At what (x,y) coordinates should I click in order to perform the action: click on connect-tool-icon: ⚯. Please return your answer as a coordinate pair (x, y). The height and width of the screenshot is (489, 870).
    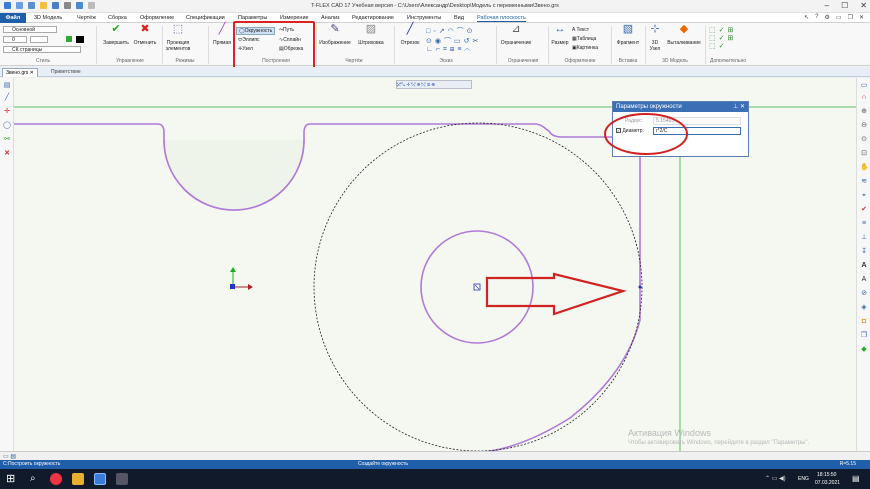
    Looking at the image, I should click on (7, 140).